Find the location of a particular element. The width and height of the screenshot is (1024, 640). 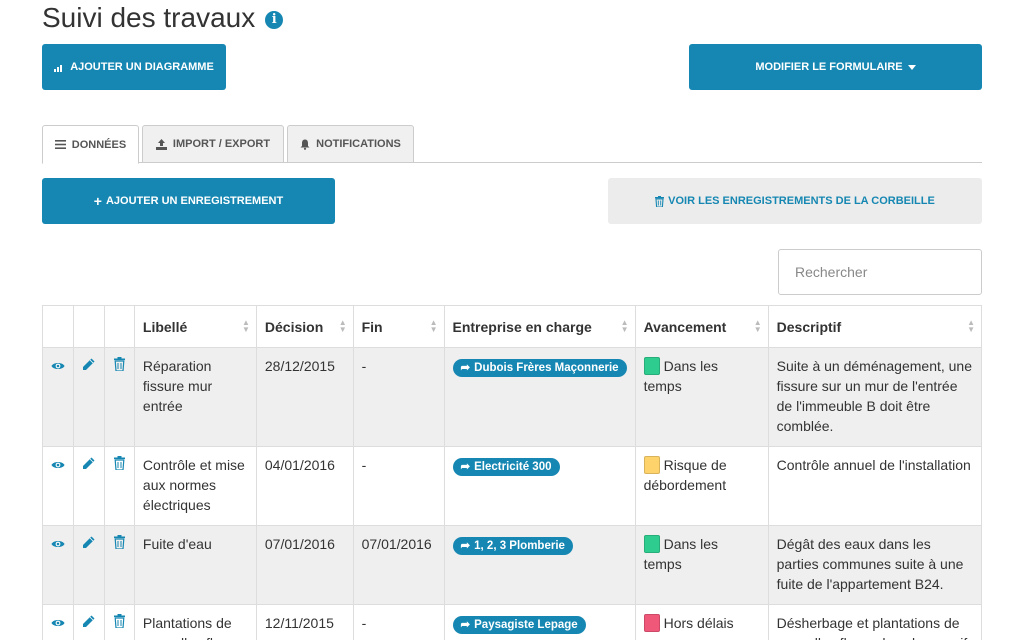

bell-icon is located at coordinates (305, 144).